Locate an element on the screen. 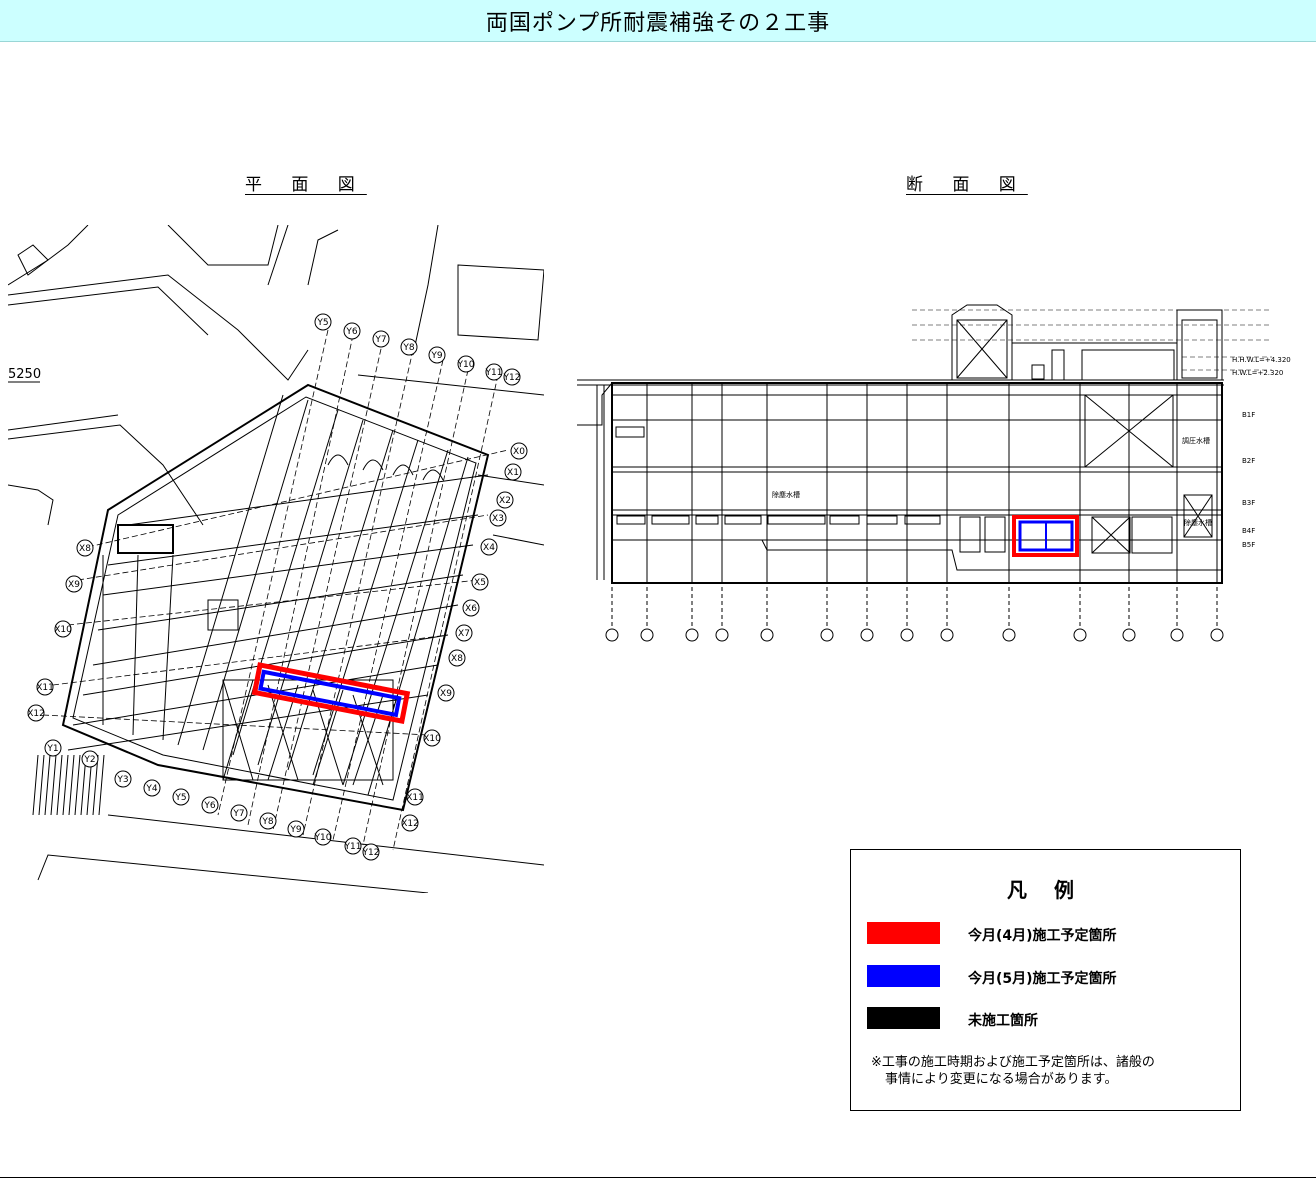  legend-swatch-pending is located at coordinates (903, 1018).